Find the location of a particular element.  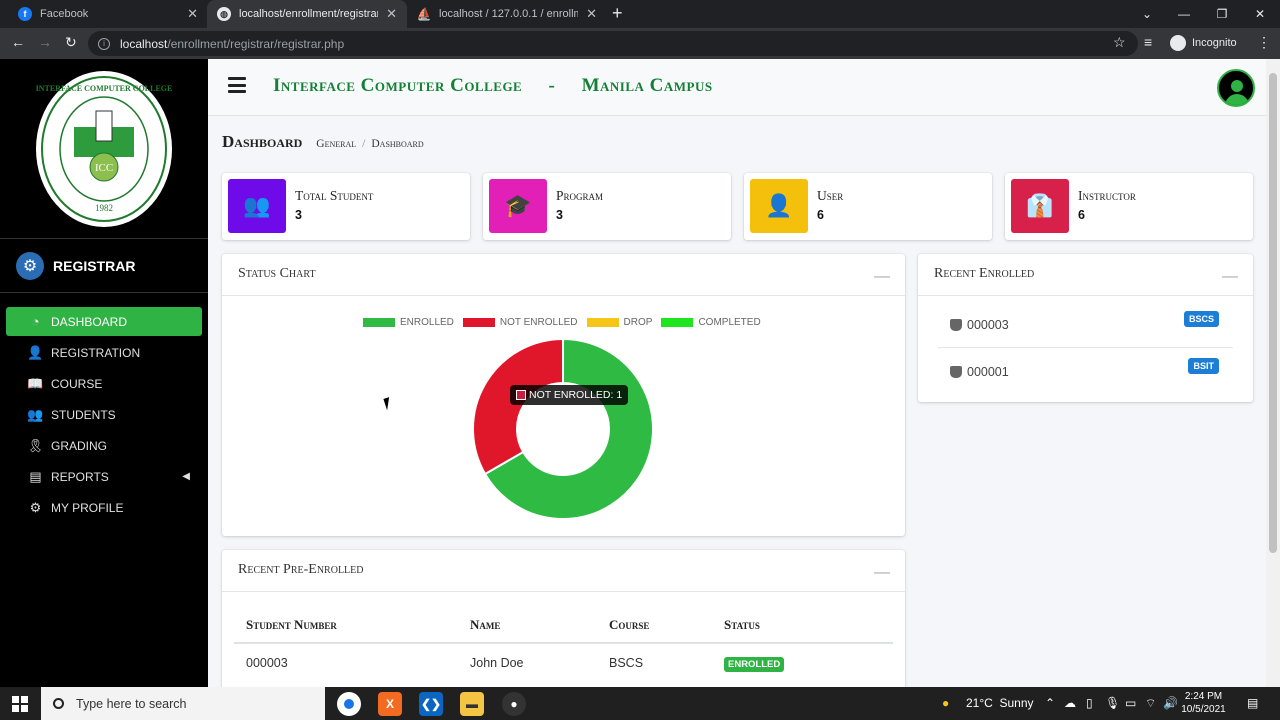

windows-start-icon is located at coordinates (20, 704).